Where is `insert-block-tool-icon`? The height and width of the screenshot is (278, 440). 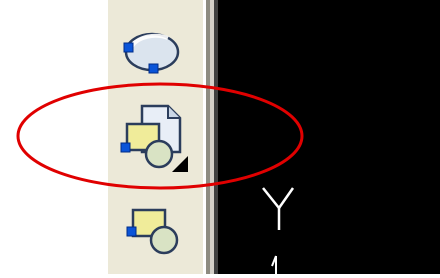 insert-block-tool-icon is located at coordinates (152, 231).